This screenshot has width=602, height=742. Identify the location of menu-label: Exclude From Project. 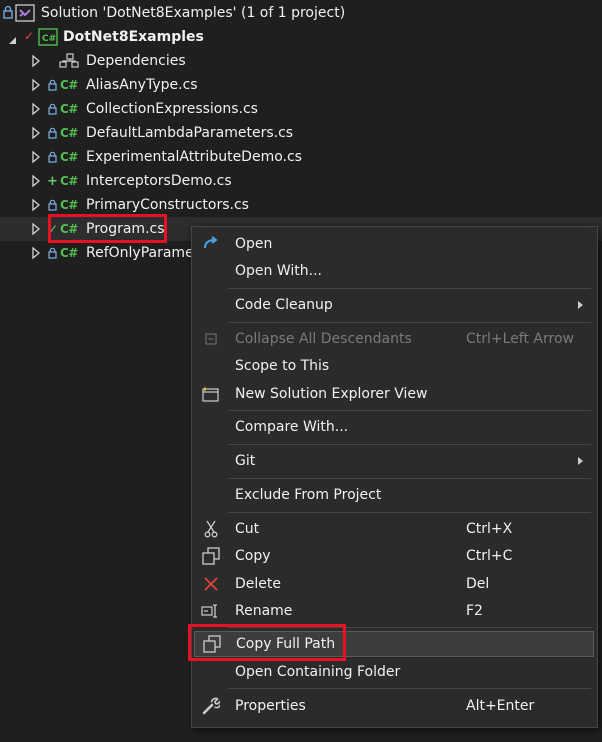
(308, 495).